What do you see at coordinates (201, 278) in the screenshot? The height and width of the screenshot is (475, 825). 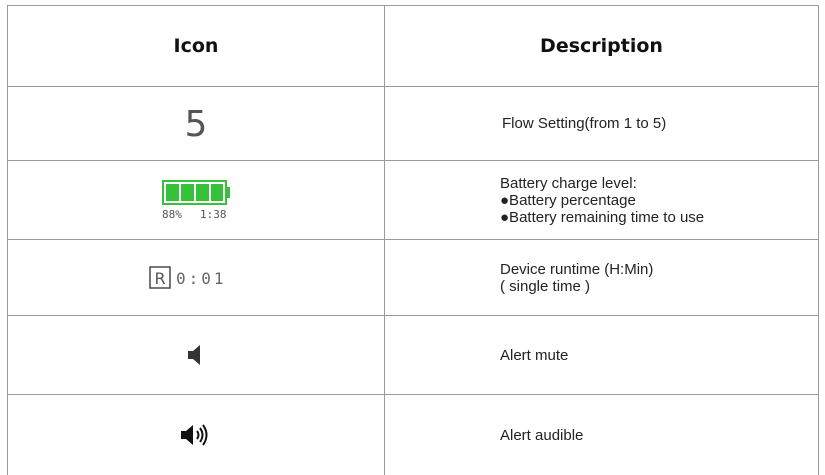 I see `runtime-value: 0:01` at bounding box center [201, 278].